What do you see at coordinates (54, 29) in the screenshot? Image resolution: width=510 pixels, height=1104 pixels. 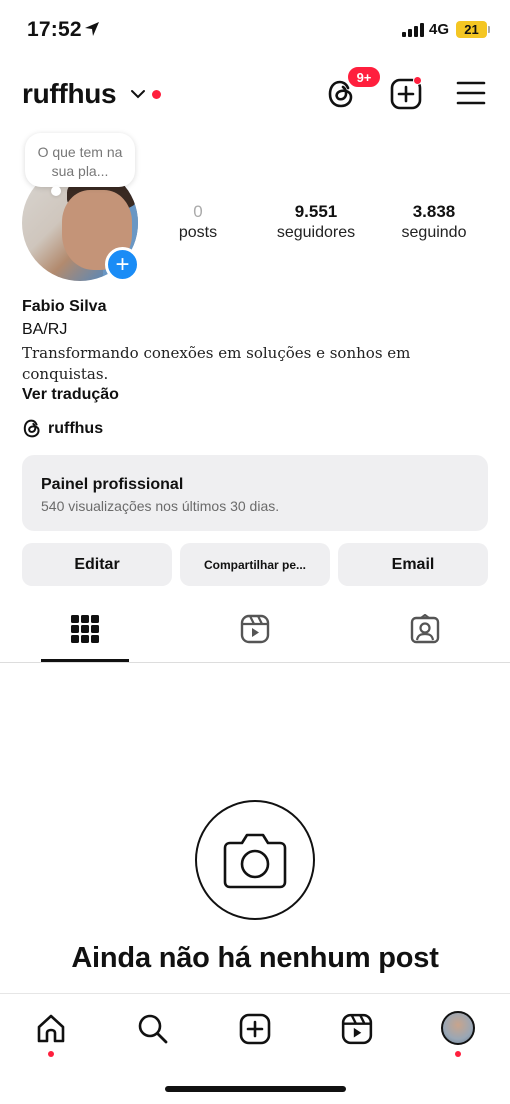 I see `status-time: 17:52` at bounding box center [54, 29].